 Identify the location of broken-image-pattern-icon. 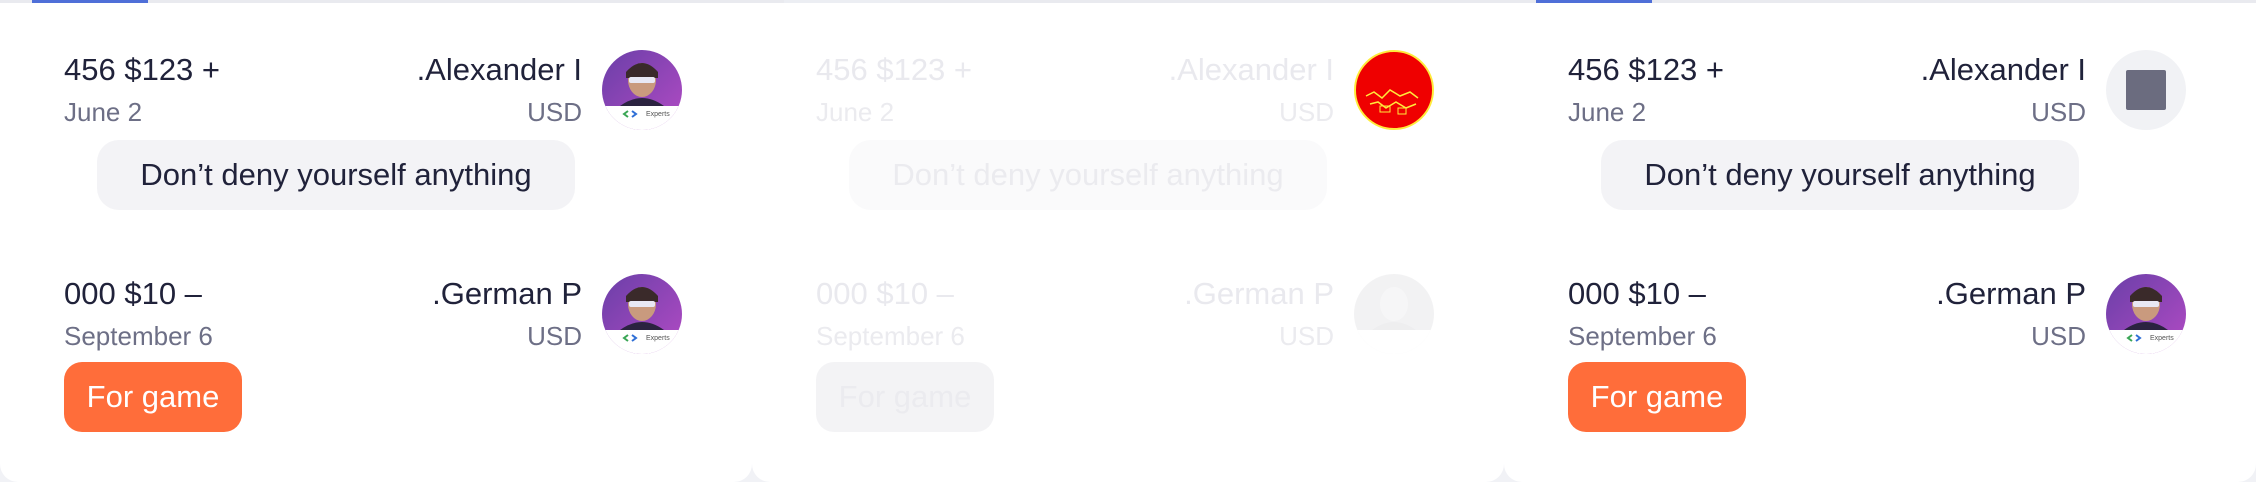
(1392, 102).